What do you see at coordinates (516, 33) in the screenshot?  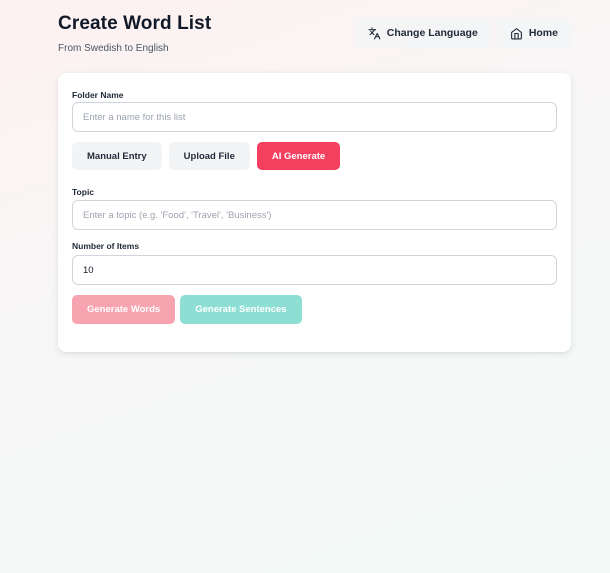 I see `home-icon` at bounding box center [516, 33].